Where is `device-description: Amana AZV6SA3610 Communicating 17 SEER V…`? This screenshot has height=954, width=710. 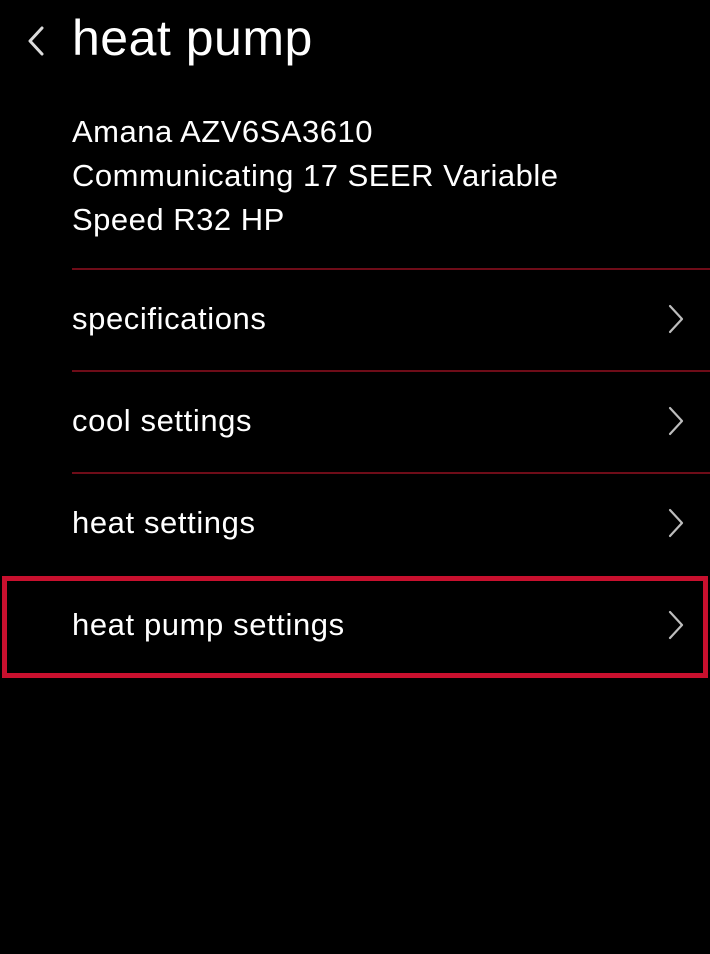
device-description: Amana AZV6SA3610 Communicating 17 SEER V… is located at coordinates (377, 176).